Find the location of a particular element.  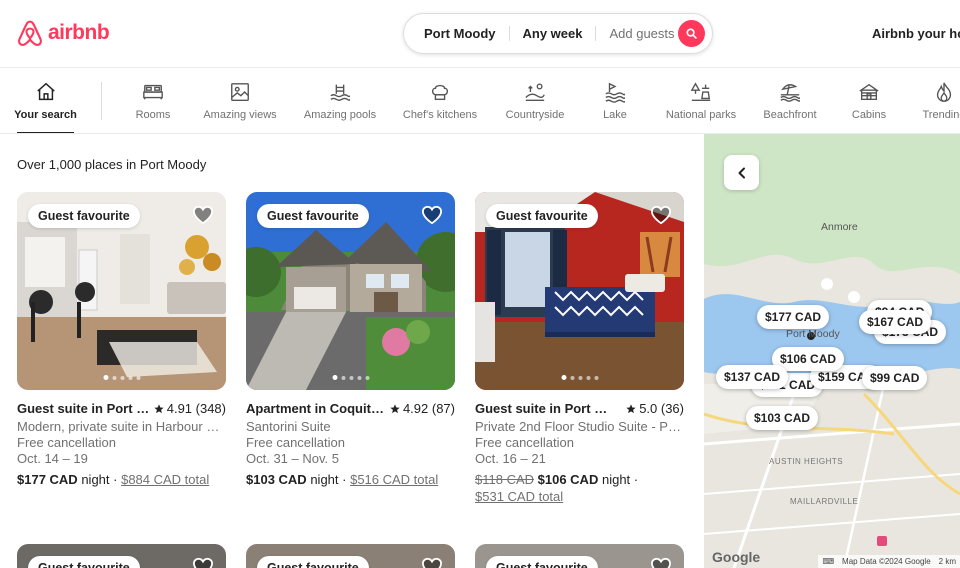

rating-value: 5.0 (36) is located at coordinates (661, 408).